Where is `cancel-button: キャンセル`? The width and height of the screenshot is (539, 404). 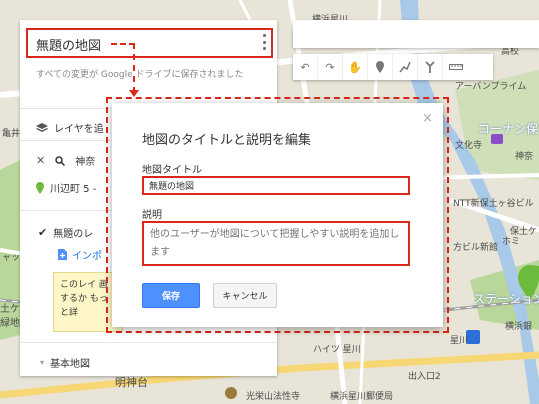
cancel-button: キャンセル is located at coordinates (245, 295).